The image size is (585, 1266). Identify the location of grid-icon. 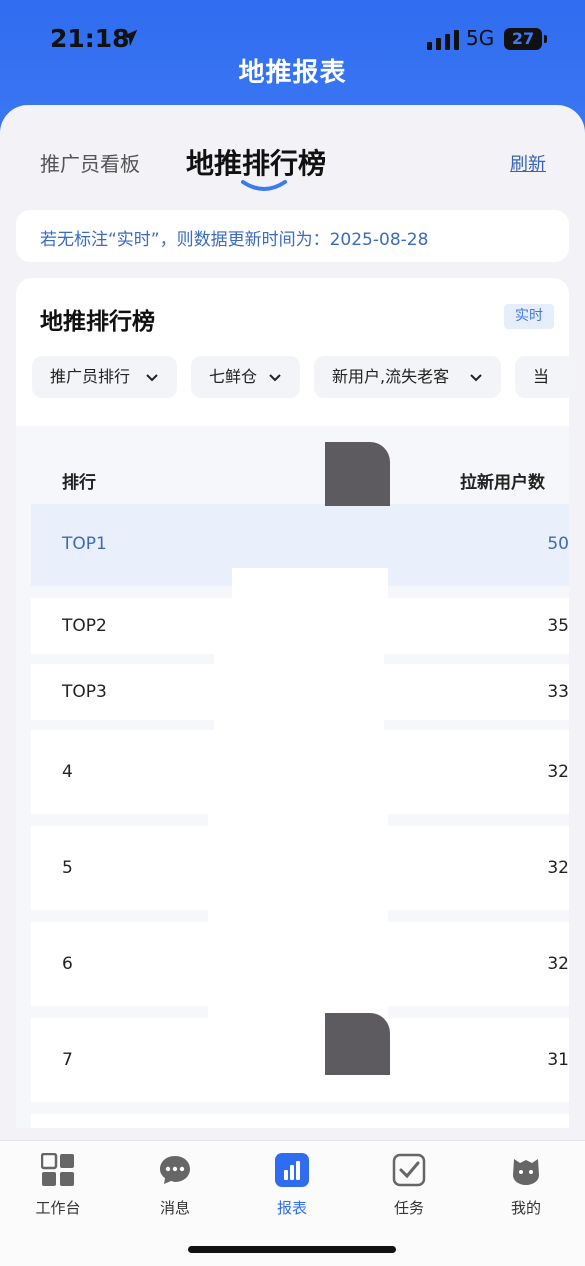
(57, 1169).